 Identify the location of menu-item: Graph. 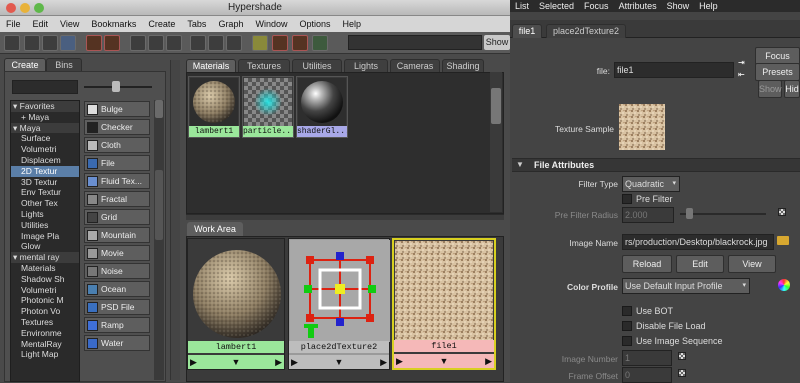
(230, 24).